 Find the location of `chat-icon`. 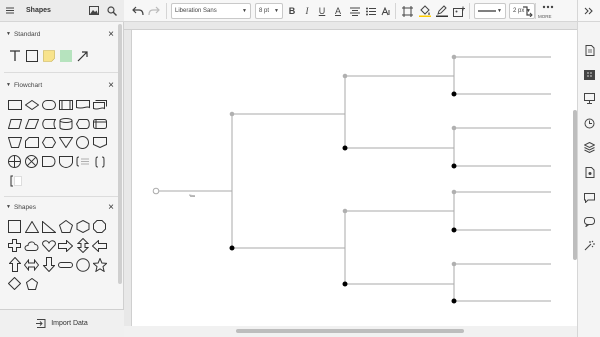

chat-icon is located at coordinates (589, 221).